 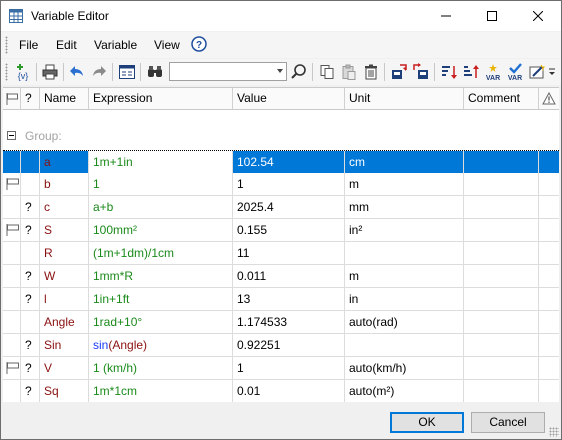 What do you see at coordinates (427, 422) in the screenshot?
I see `ok-button: OK` at bounding box center [427, 422].